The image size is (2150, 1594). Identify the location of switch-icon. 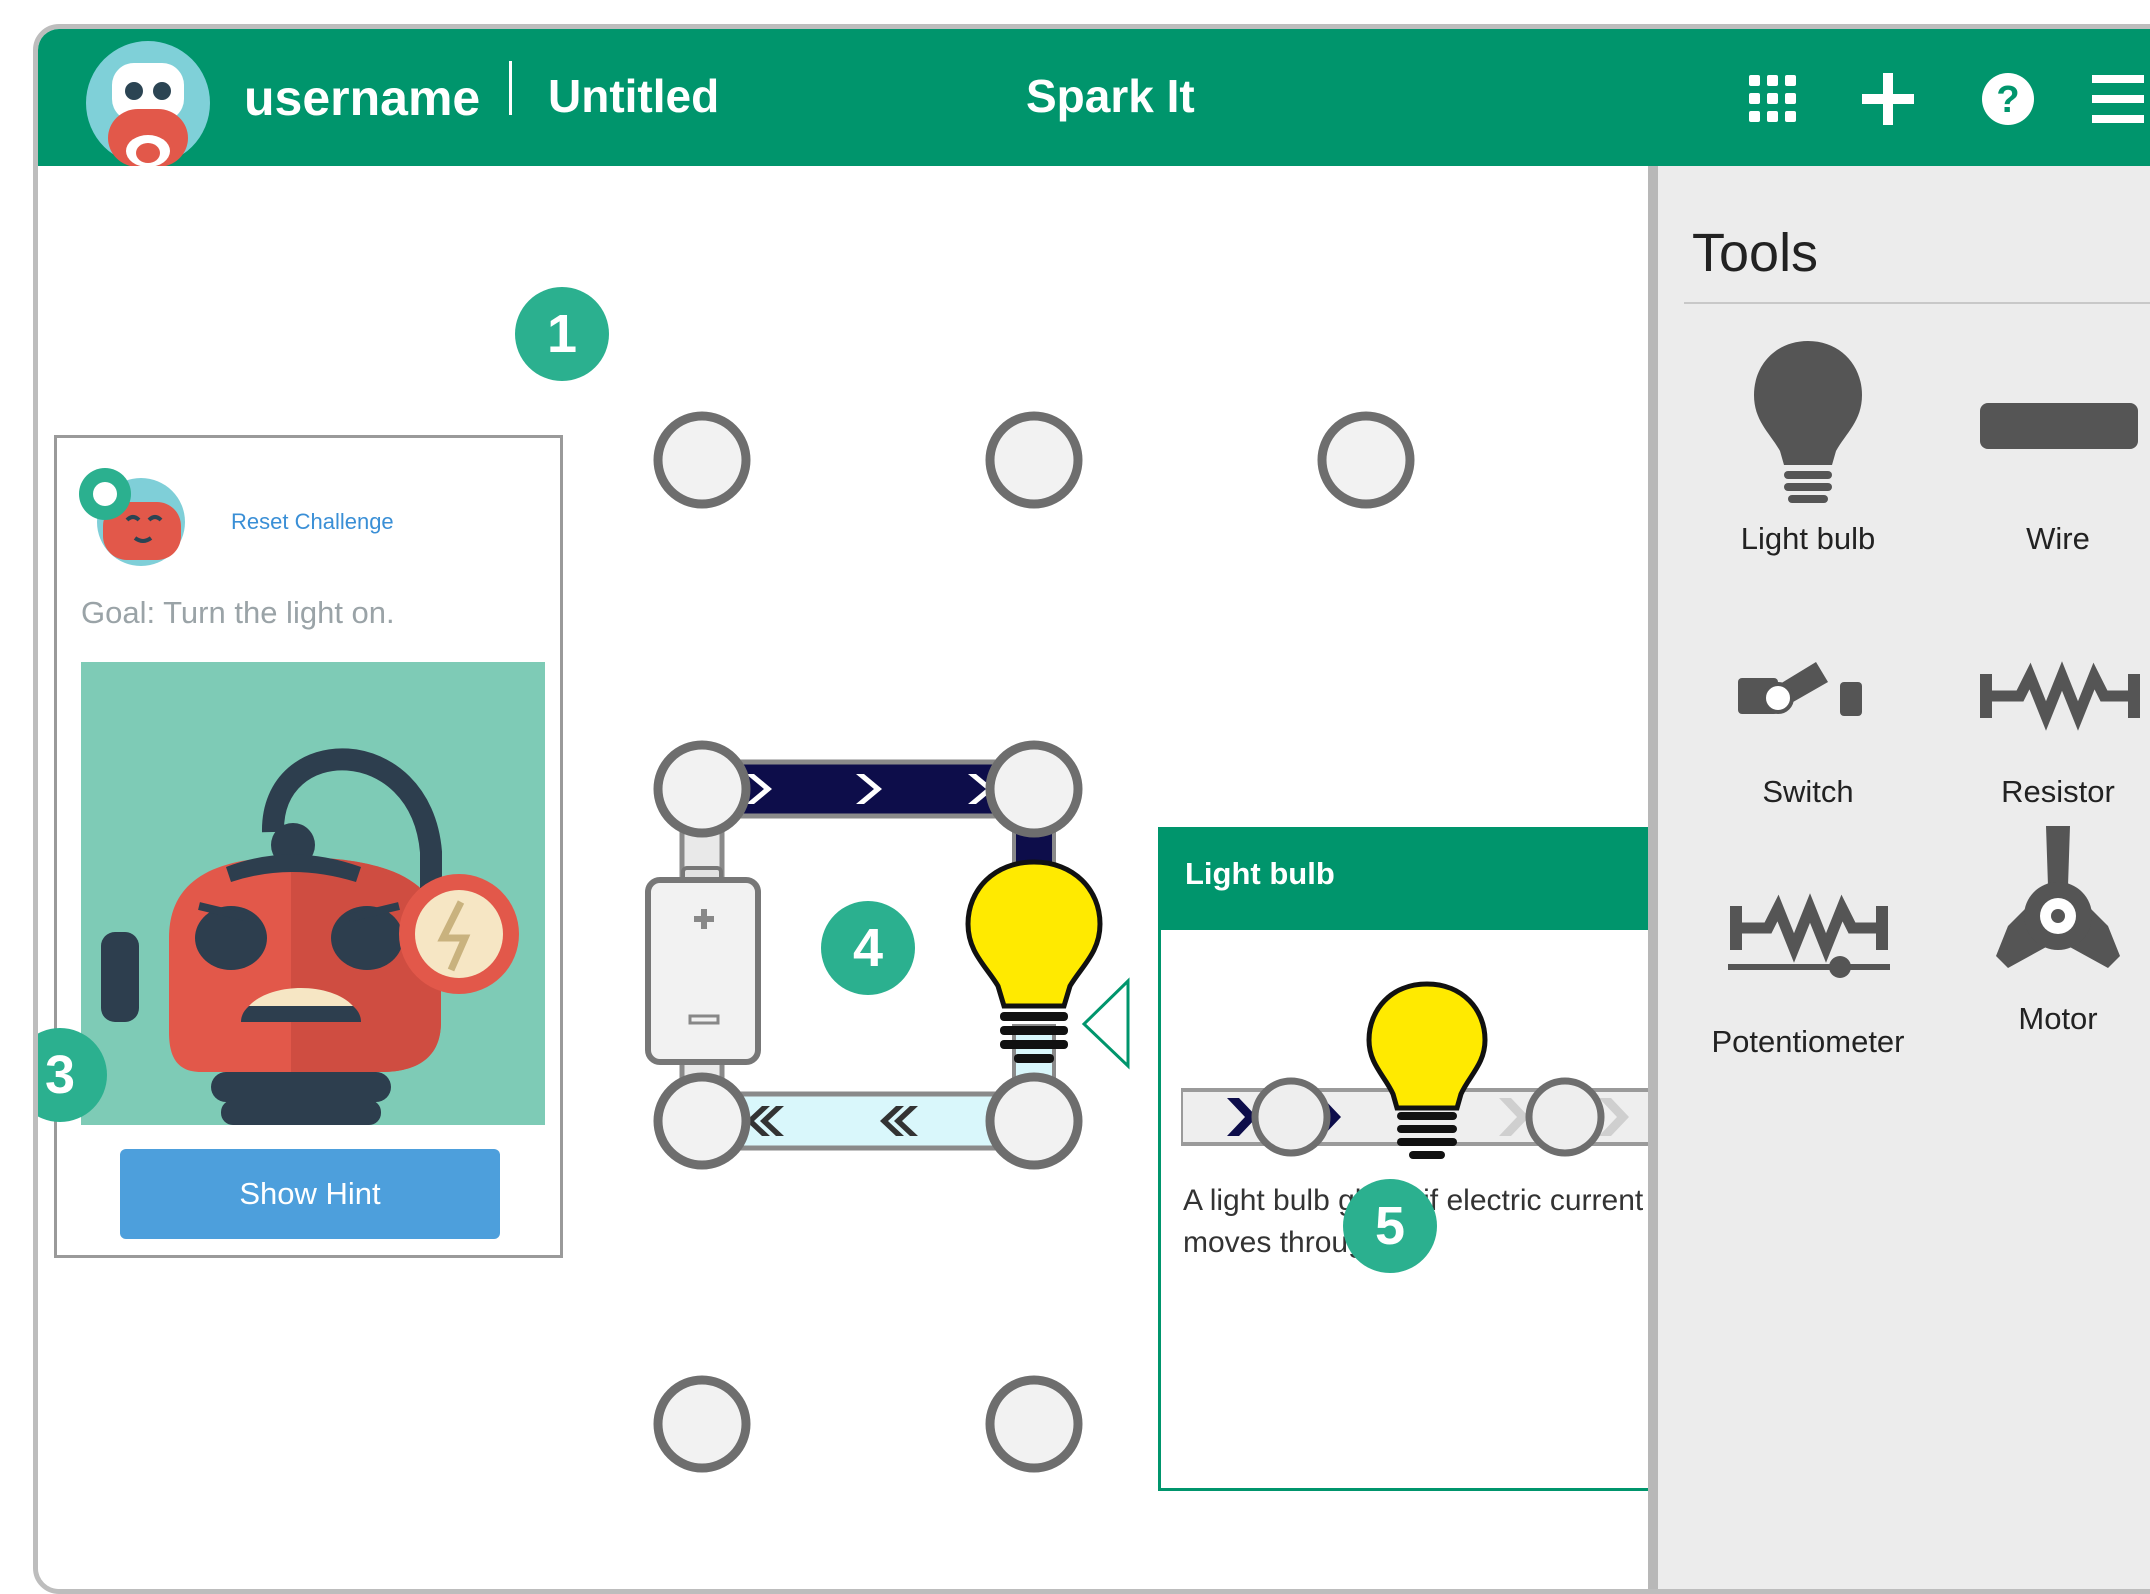
(1800, 689).